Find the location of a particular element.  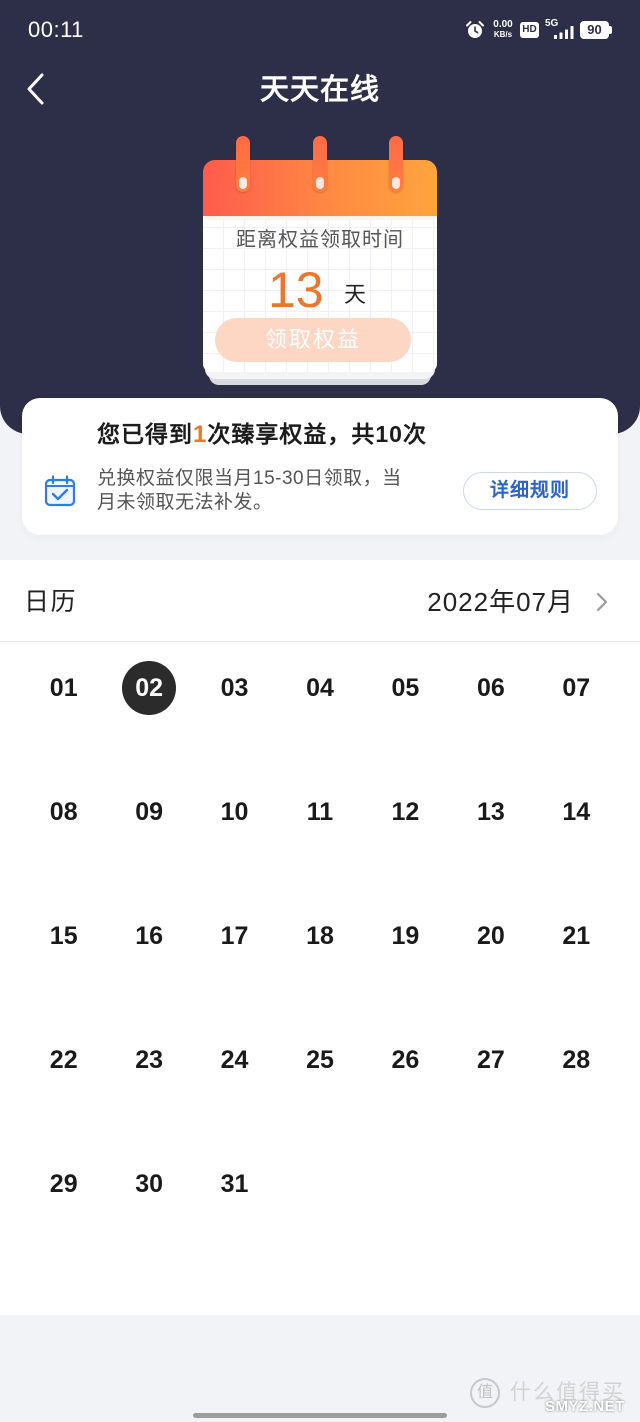

calendar-check-icon is located at coordinates (60, 491).